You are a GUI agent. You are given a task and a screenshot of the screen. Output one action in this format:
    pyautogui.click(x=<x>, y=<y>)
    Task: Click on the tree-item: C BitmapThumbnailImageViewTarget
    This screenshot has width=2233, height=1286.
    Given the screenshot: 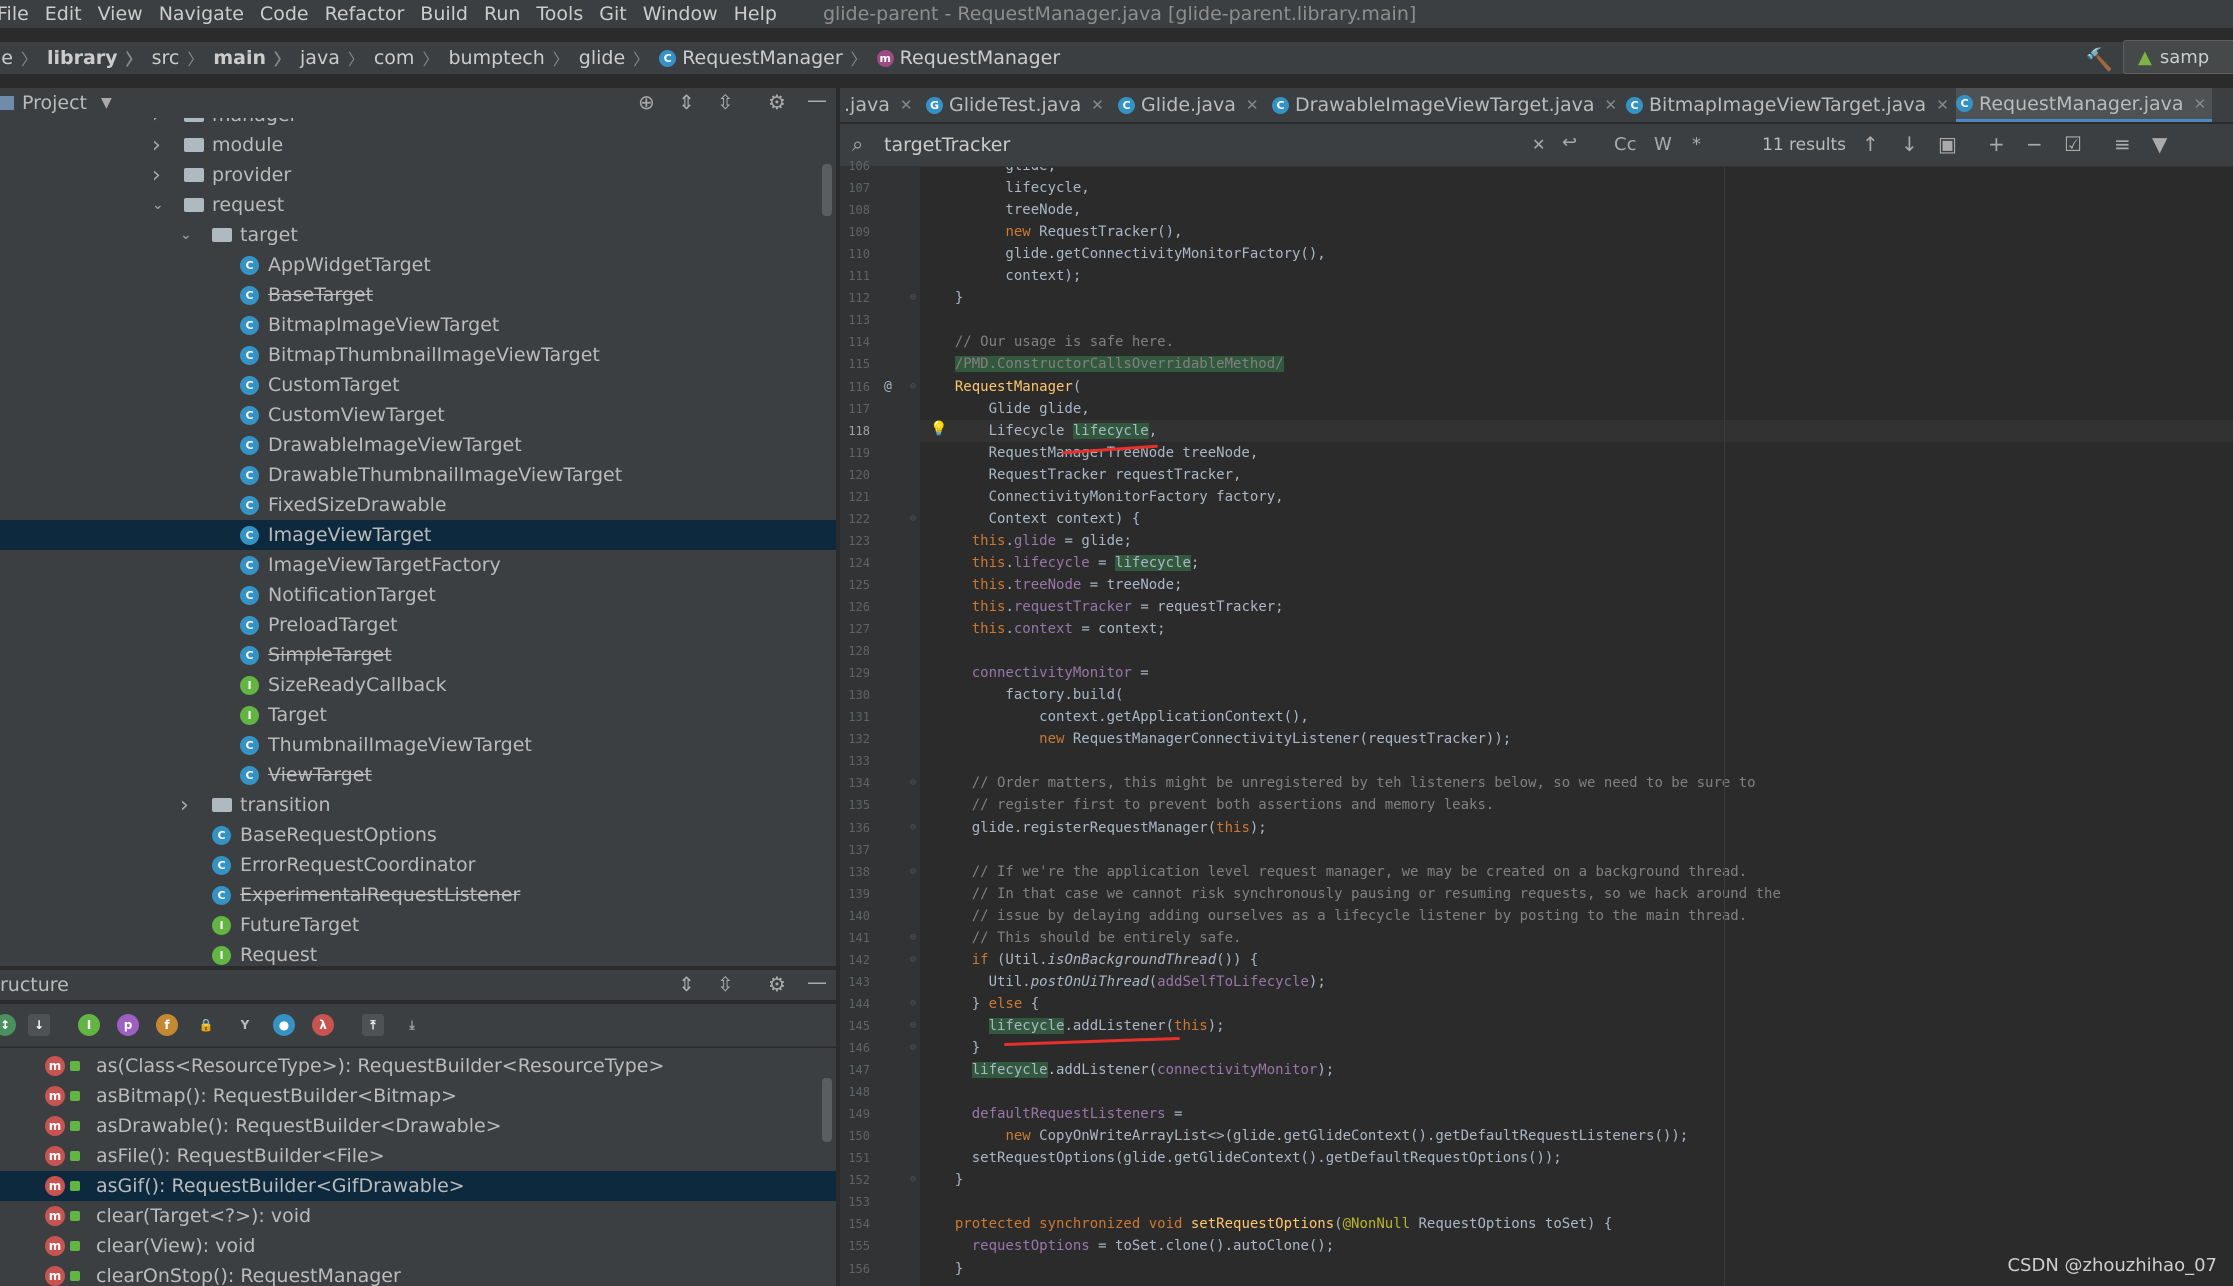 What is the action you would take?
    pyautogui.click(x=418, y=355)
    